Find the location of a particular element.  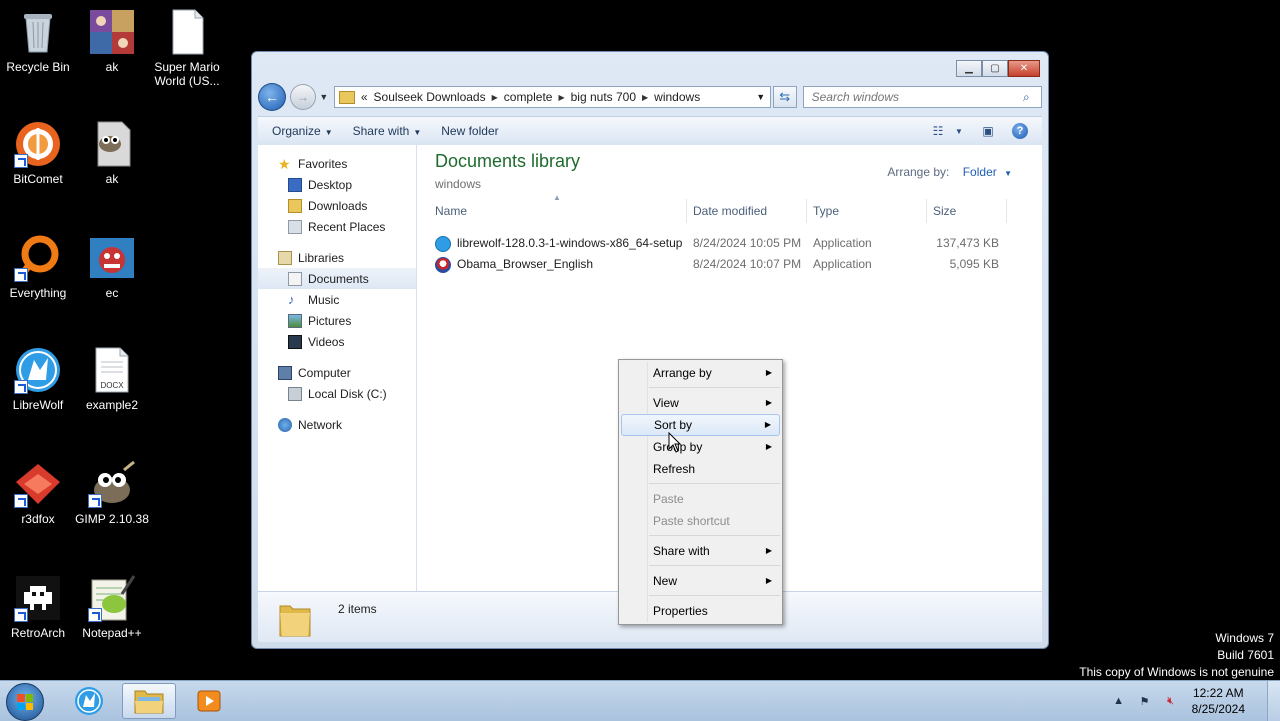

clock: 12:22 AM 8/25/2024 is located at coordinates (1218, 701).